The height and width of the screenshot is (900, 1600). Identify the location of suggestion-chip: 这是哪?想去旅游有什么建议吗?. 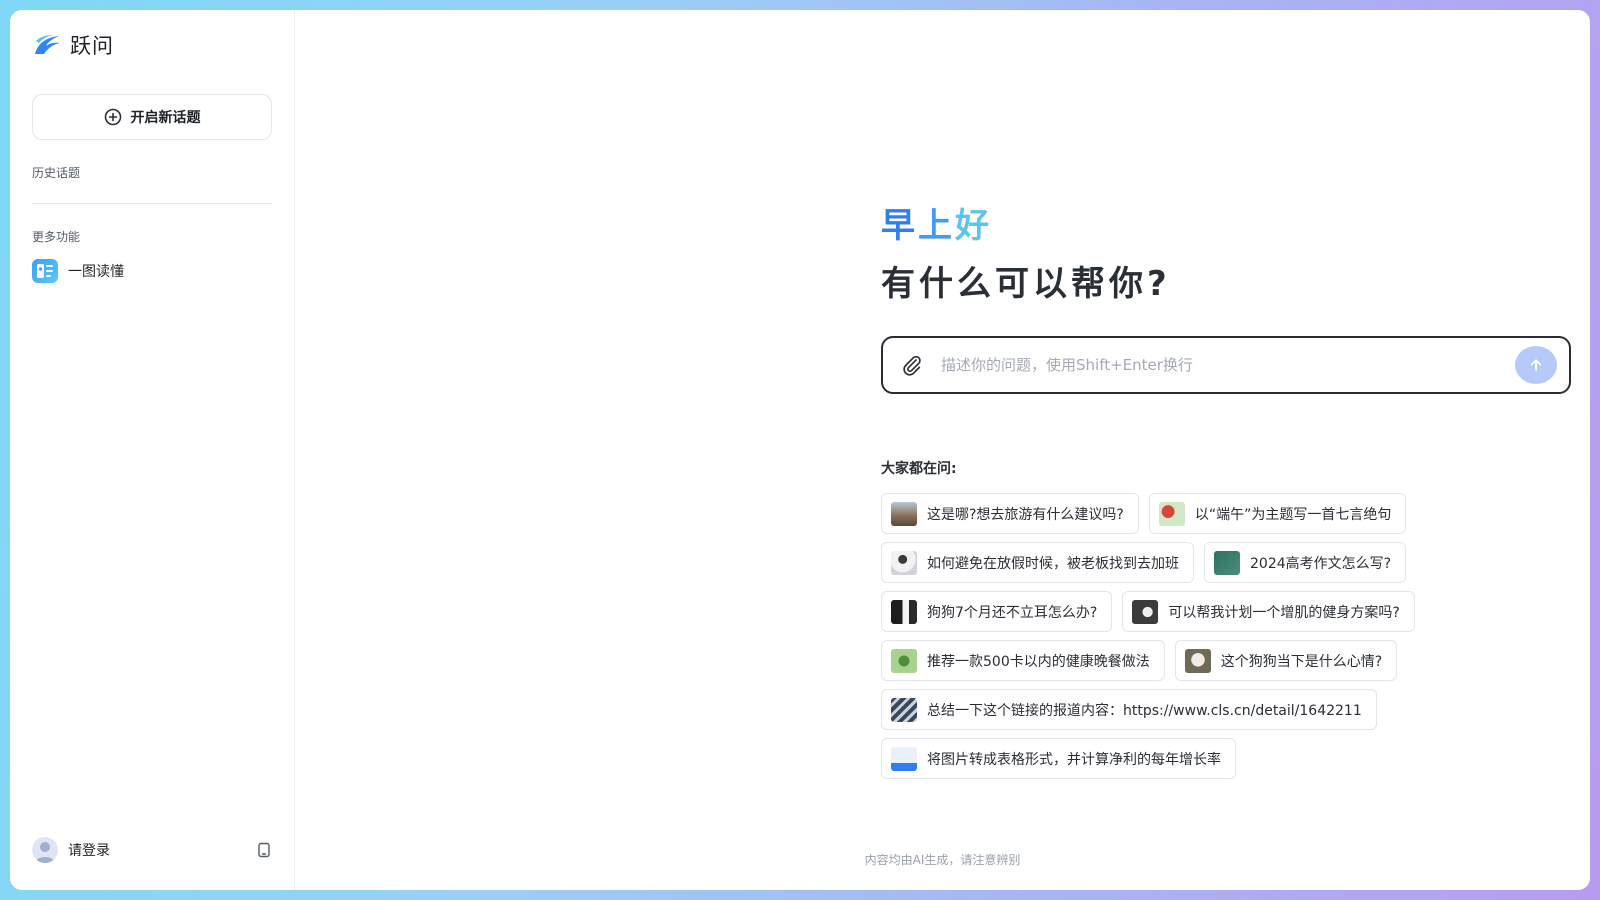
(1010, 513).